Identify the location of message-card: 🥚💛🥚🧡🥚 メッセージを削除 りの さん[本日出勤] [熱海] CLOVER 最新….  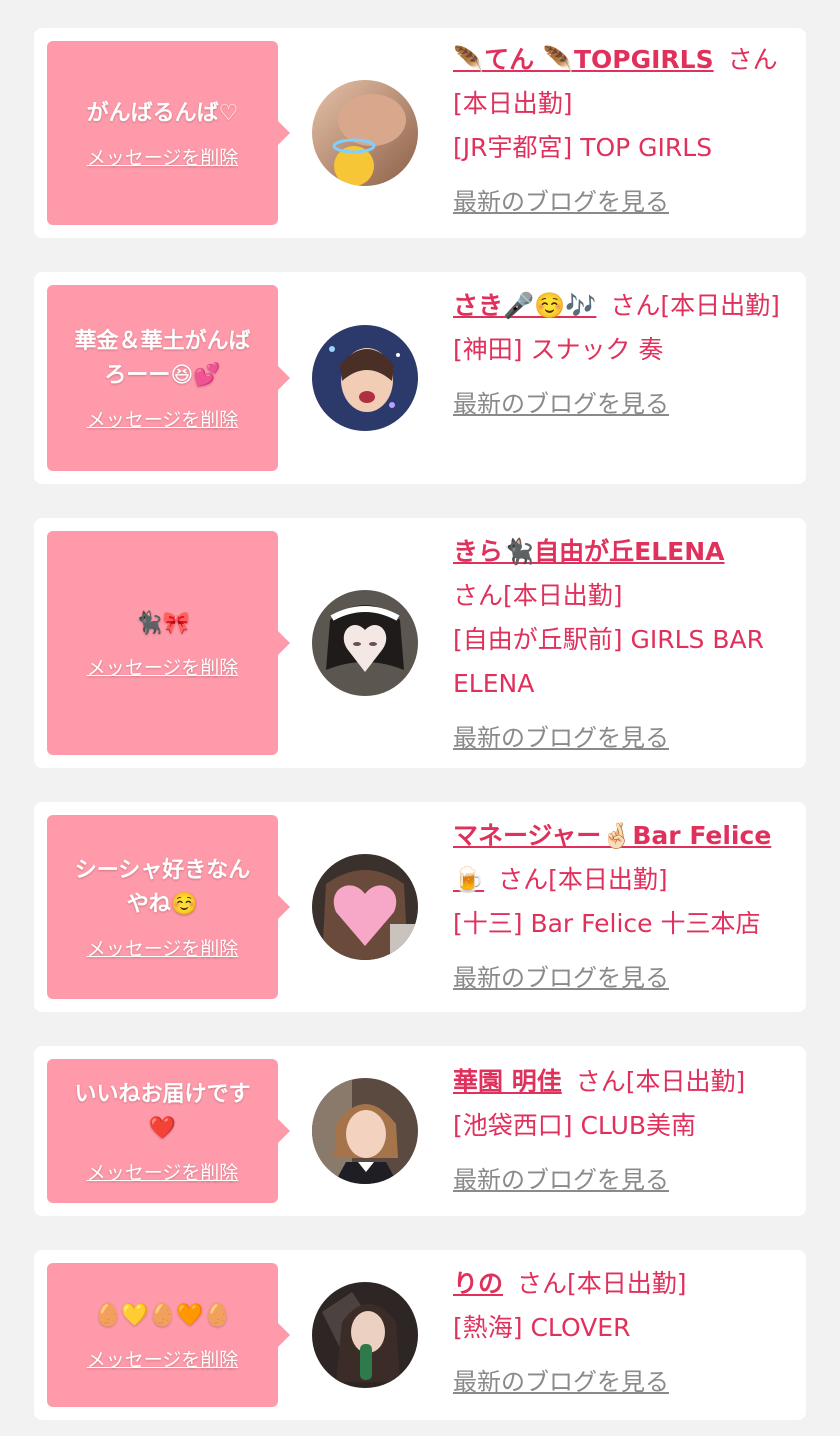
(420, 1335).